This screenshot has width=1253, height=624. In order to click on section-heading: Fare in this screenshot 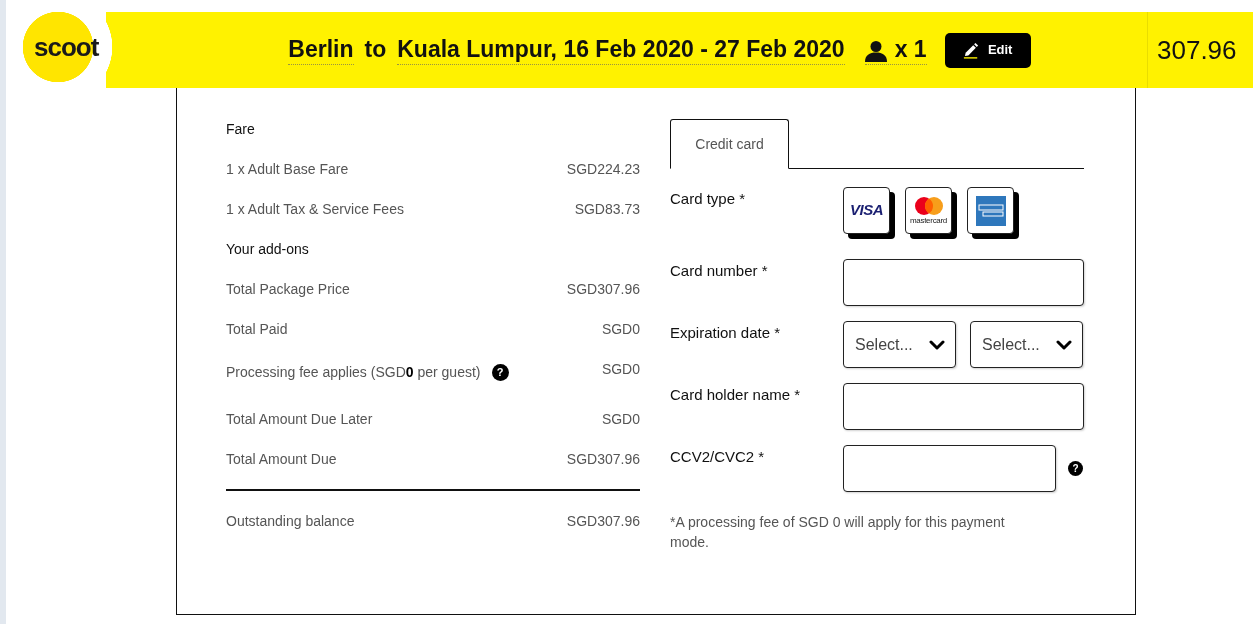, I will do `click(240, 129)`.